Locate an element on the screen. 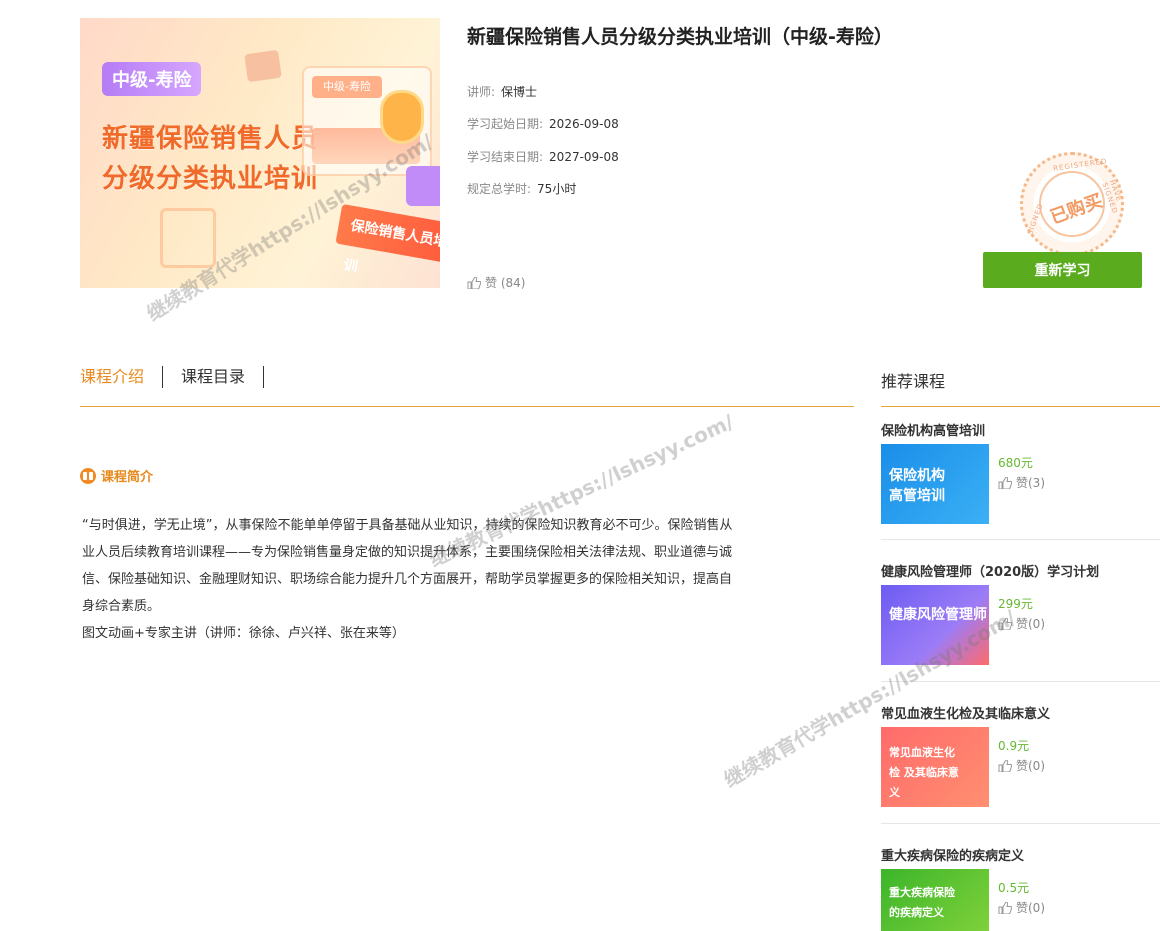 The height and width of the screenshot is (931, 1160). total-hours-value: 75小时 is located at coordinates (557, 189).